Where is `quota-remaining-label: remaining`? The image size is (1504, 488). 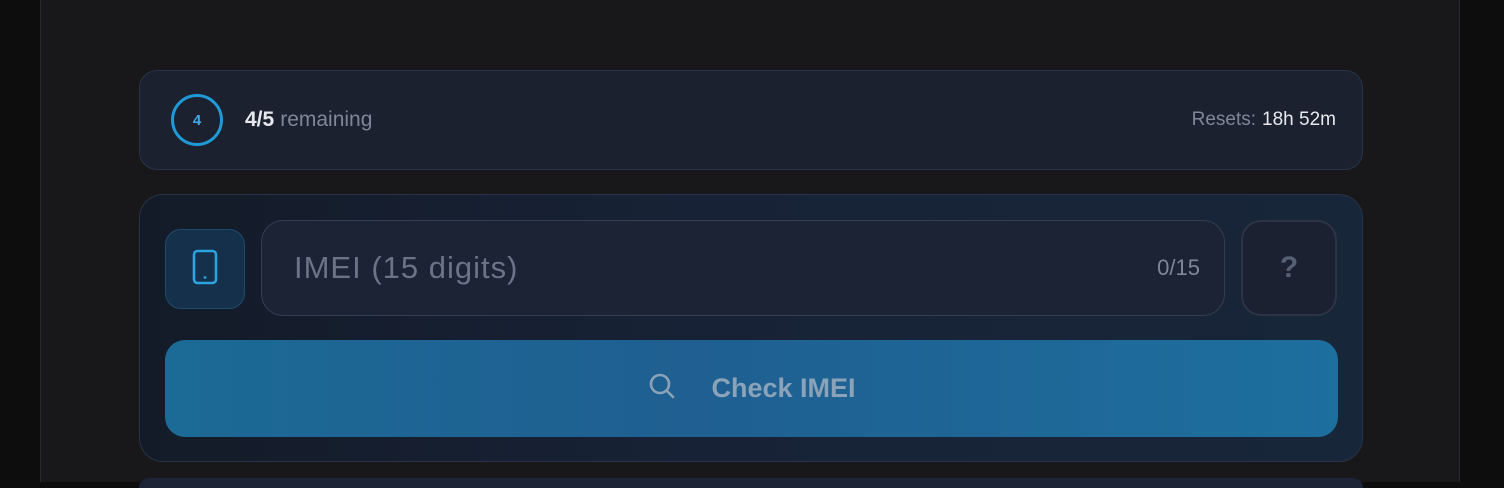 quota-remaining-label: remaining is located at coordinates (326, 119).